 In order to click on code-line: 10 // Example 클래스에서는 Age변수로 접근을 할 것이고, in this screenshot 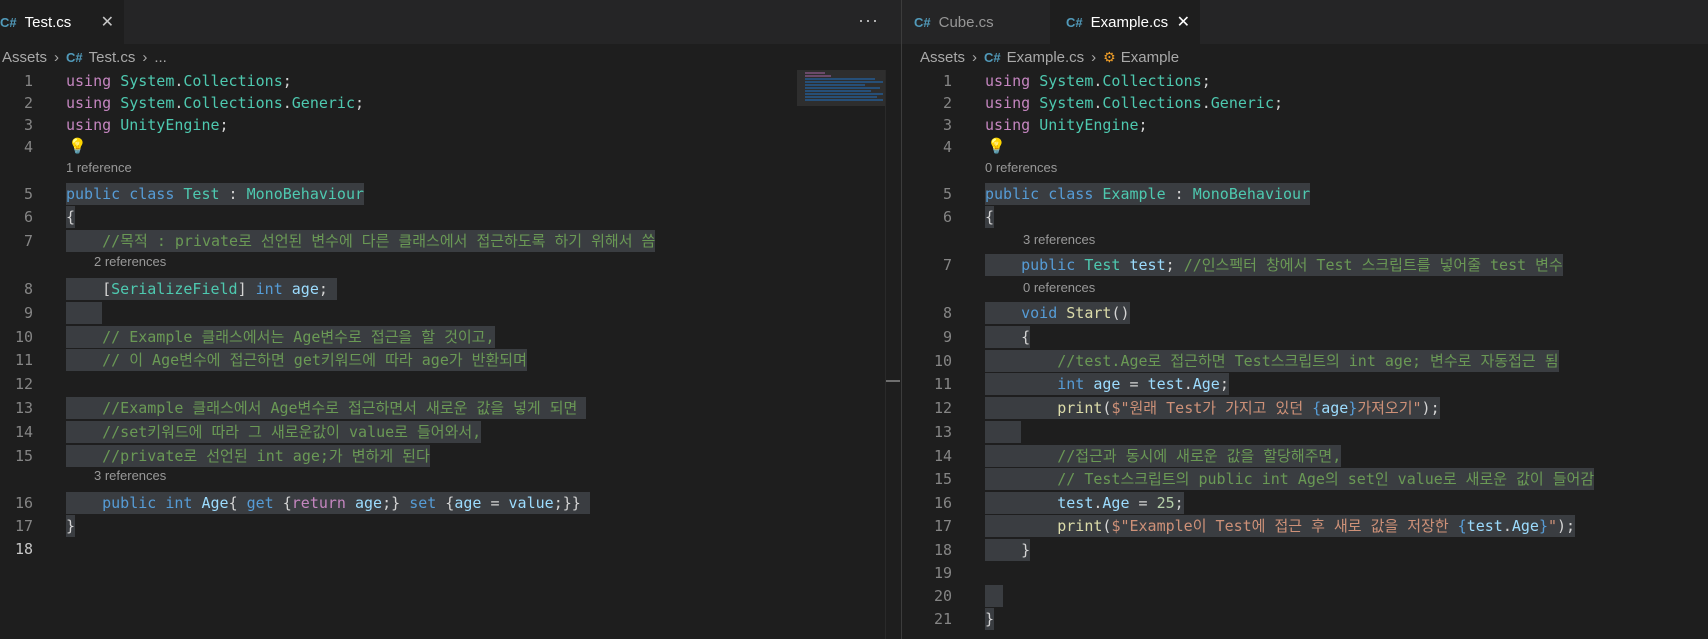, I will do `click(450, 337)`.